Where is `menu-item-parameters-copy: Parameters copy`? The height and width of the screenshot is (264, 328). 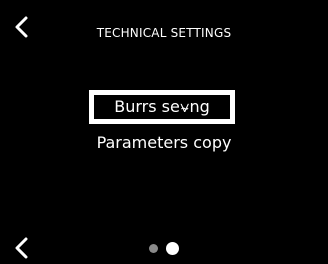
menu-item-parameters-copy: Parameters copy is located at coordinates (164, 143).